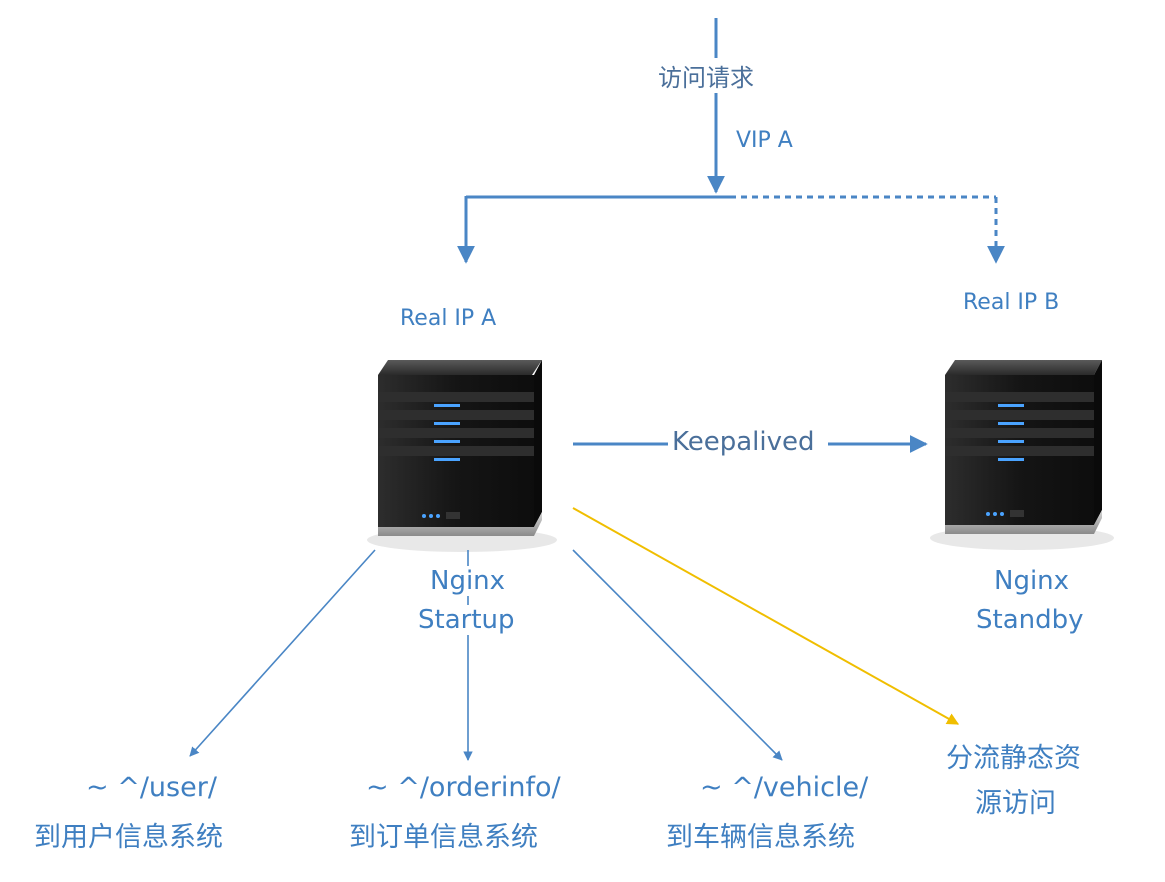 This screenshot has width=1165, height=882. What do you see at coordinates (1022, 455) in the screenshot?
I see `standby-server-icon` at bounding box center [1022, 455].